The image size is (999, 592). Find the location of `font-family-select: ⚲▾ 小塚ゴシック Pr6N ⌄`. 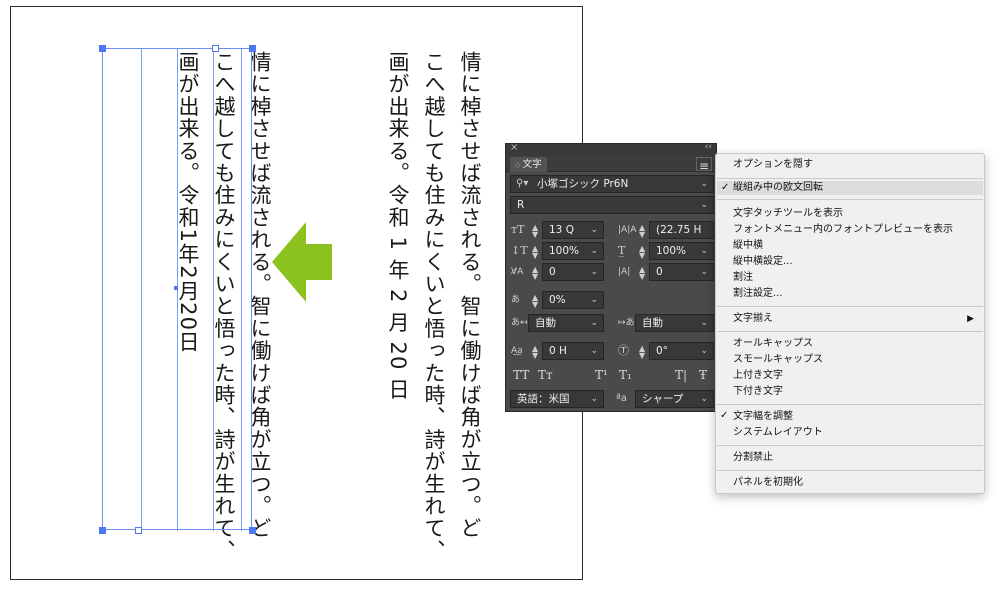

font-family-select: ⚲▾ 小塚ゴシック Pr6N ⌄ is located at coordinates (612, 184).